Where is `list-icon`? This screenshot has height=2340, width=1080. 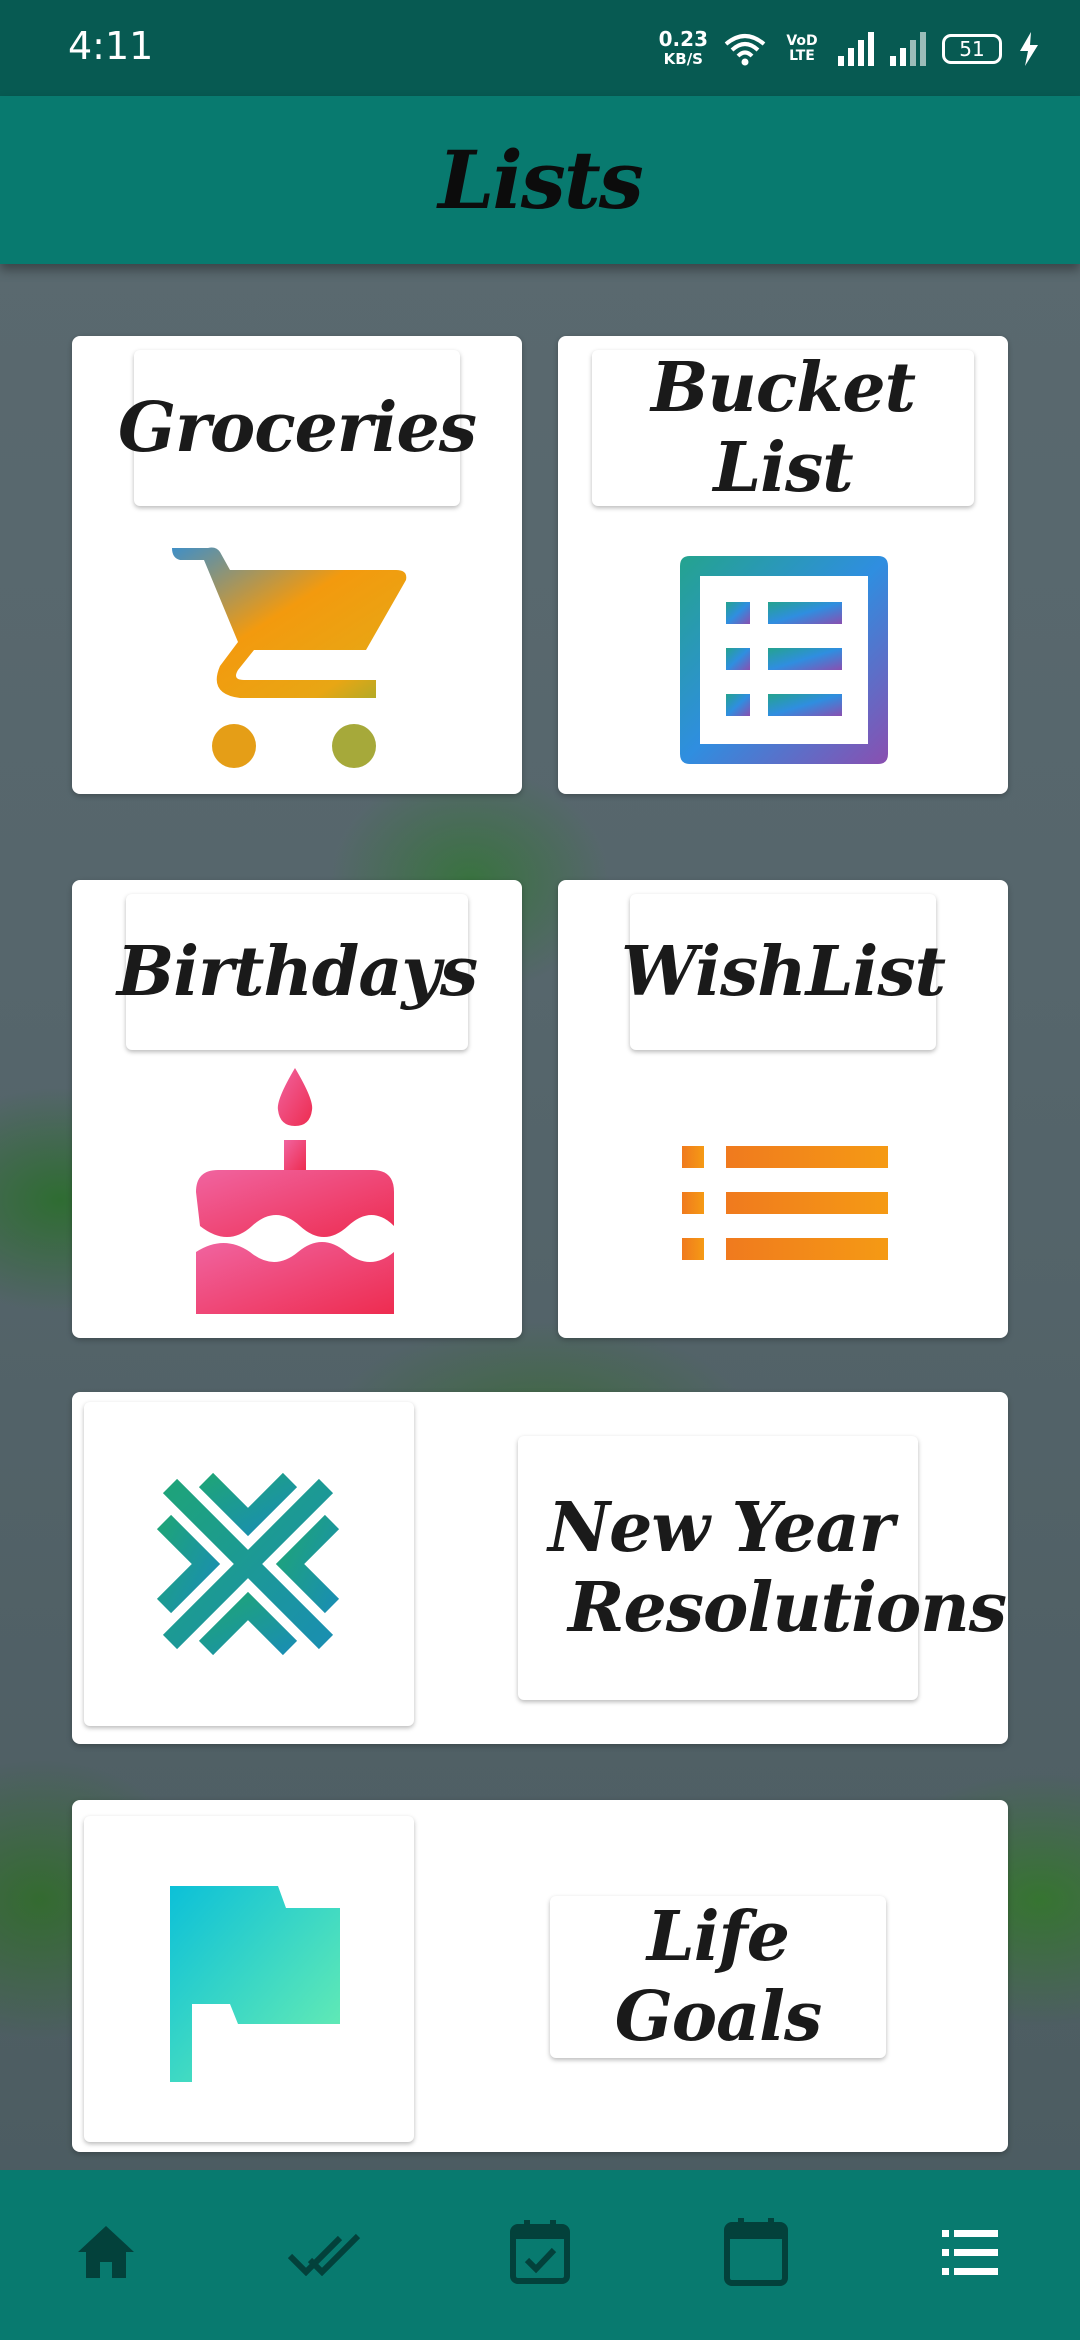
list-icon is located at coordinates (970, 2252).